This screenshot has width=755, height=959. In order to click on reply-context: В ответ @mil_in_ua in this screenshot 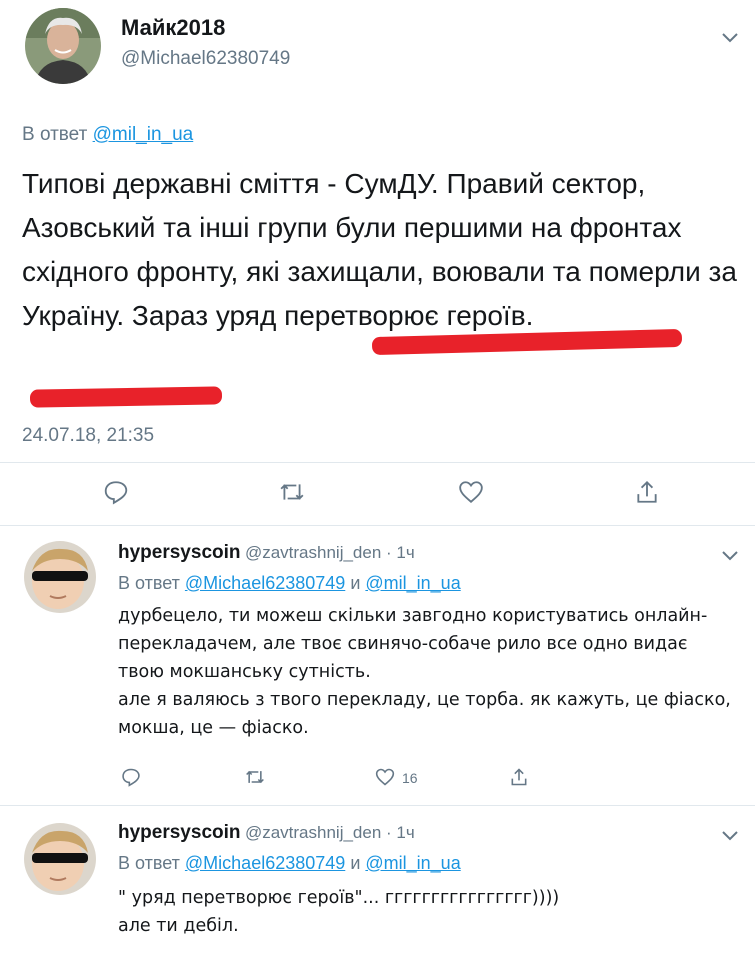, I will do `click(107, 135)`.